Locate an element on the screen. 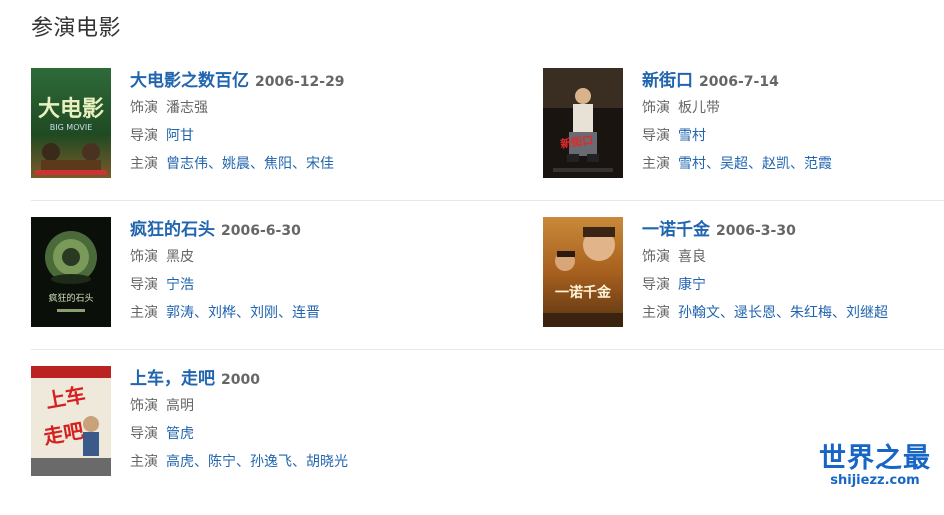 The height and width of the screenshot is (515, 944). cast-link: 赵凯 is located at coordinates (776, 164).